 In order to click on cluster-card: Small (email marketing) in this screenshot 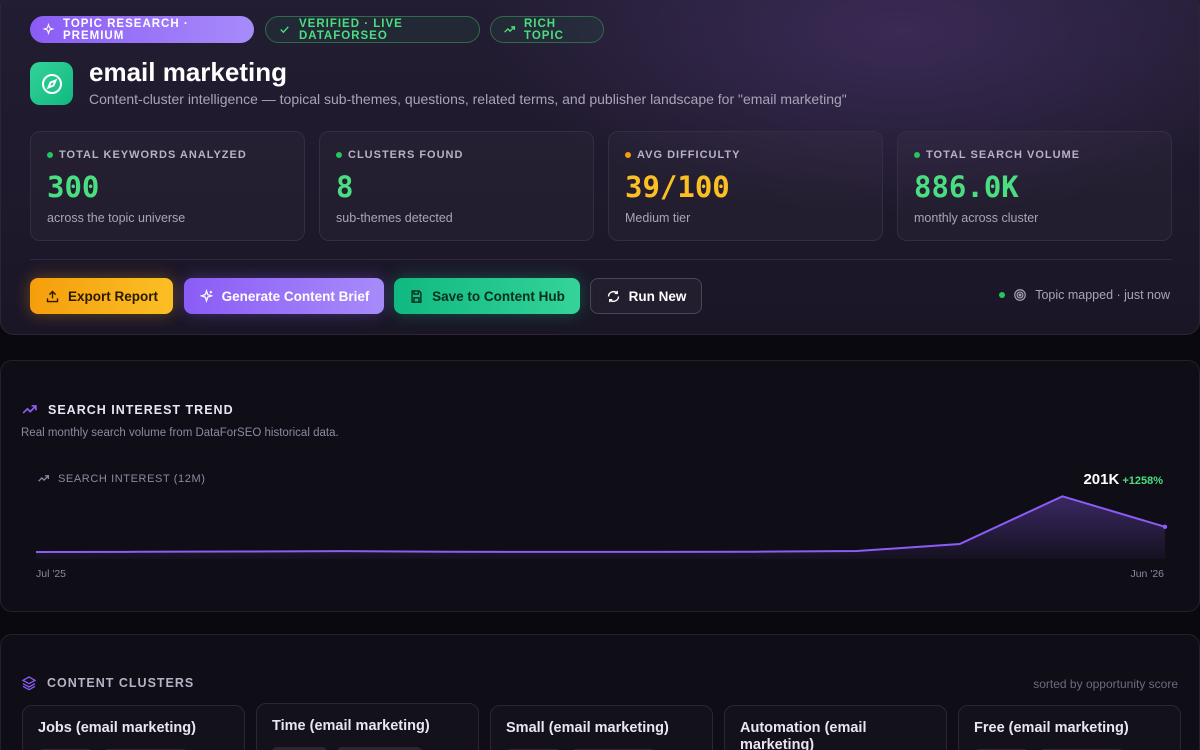, I will do `click(601, 727)`.